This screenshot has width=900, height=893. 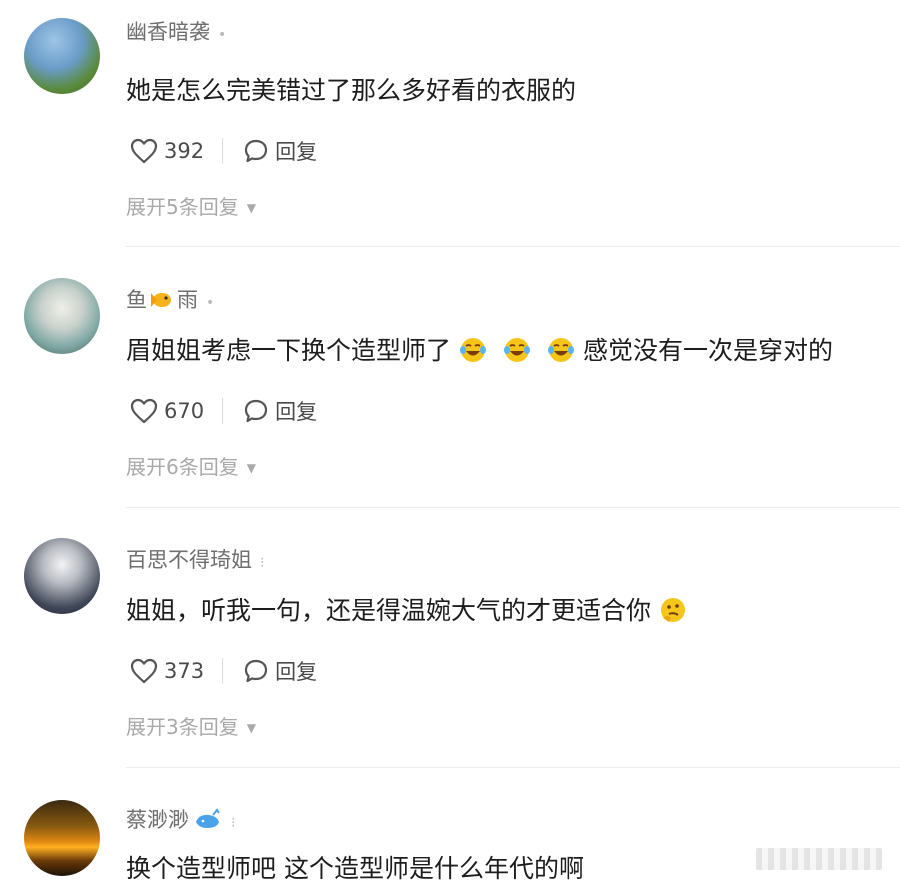 I want to click on username-suffix: 雨, so click(x=187, y=300).